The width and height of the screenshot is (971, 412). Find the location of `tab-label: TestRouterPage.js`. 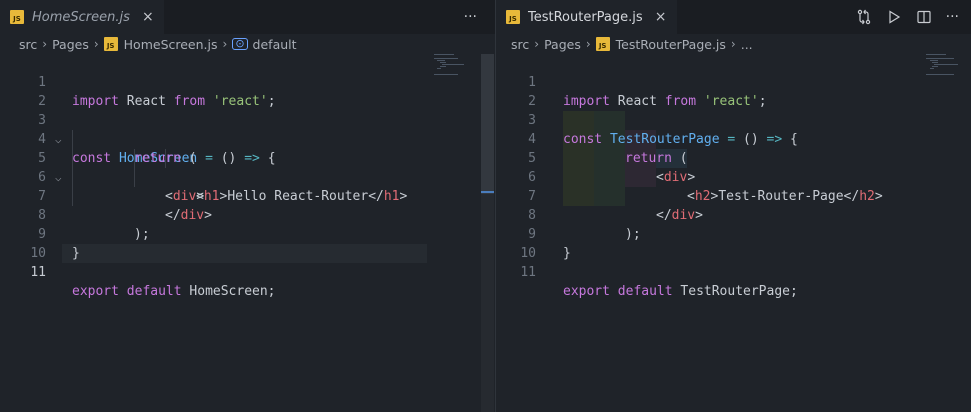

tab-label: TestRouterPage.js is located at coordinates (585, 17).